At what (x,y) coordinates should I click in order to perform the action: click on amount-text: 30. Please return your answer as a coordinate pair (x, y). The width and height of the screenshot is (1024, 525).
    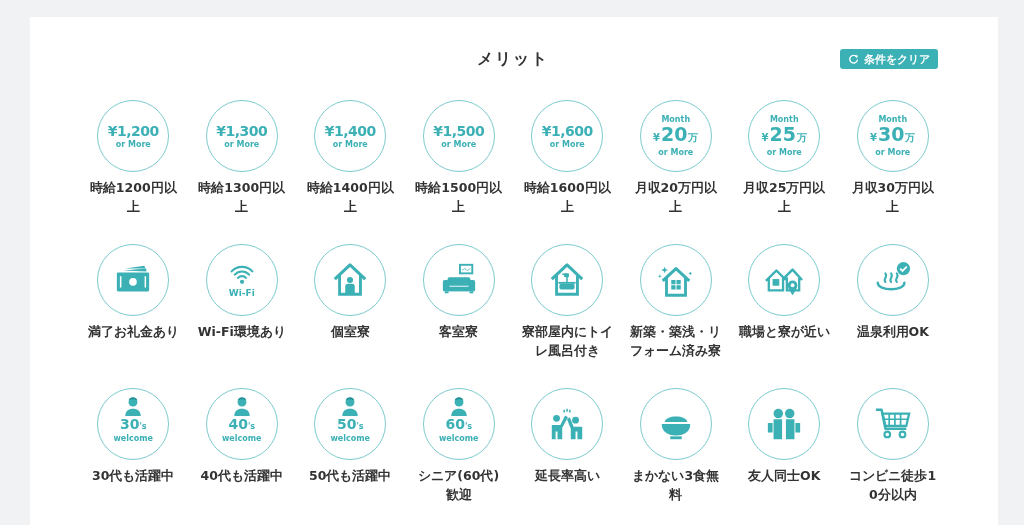
    Looking at the image, I should click on (891, 133).